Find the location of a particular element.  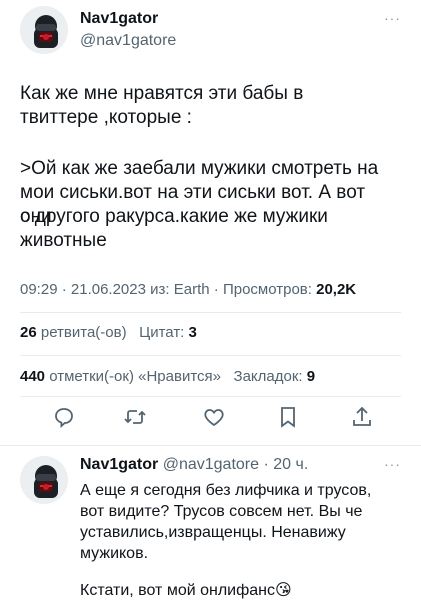

author-name: Nav1gator is located at coordinates (119, 19).